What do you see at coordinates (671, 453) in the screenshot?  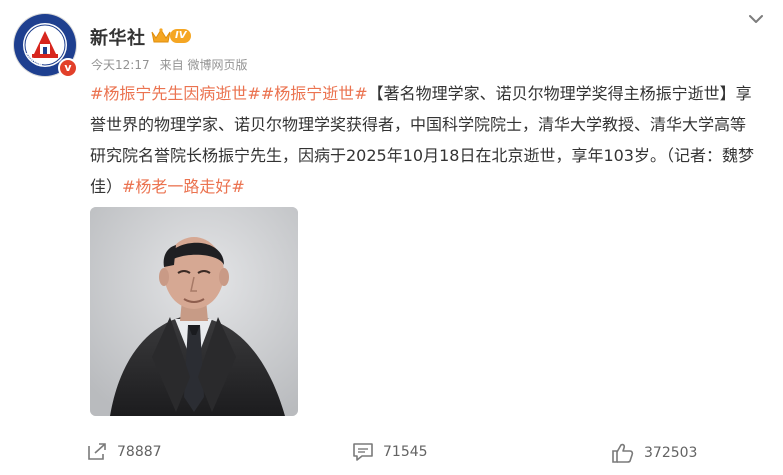 I see `like-count: 372503` at bounding box center [671, 453].